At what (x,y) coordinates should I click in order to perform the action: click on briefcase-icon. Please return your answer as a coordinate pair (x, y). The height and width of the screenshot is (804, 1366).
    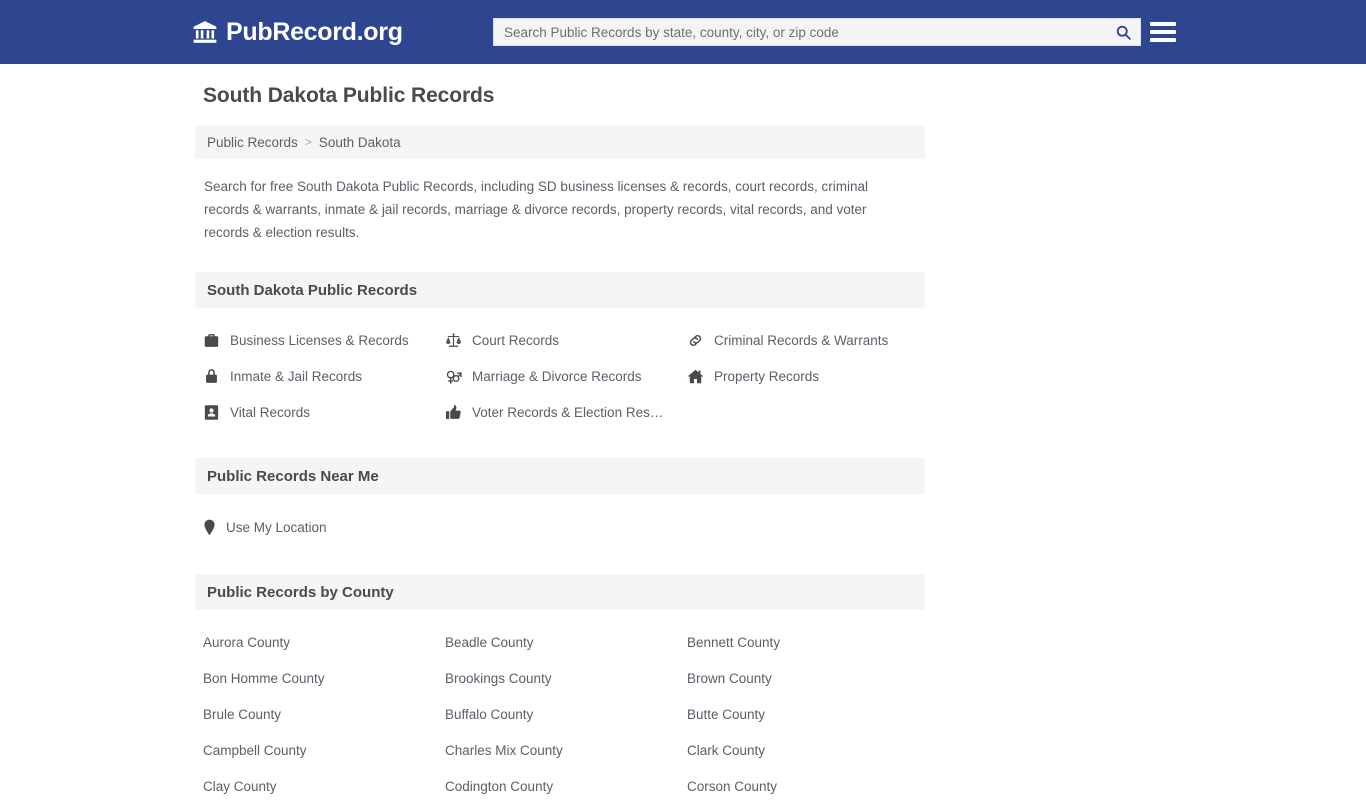
    Looking at the image, I should click on (211, 340).